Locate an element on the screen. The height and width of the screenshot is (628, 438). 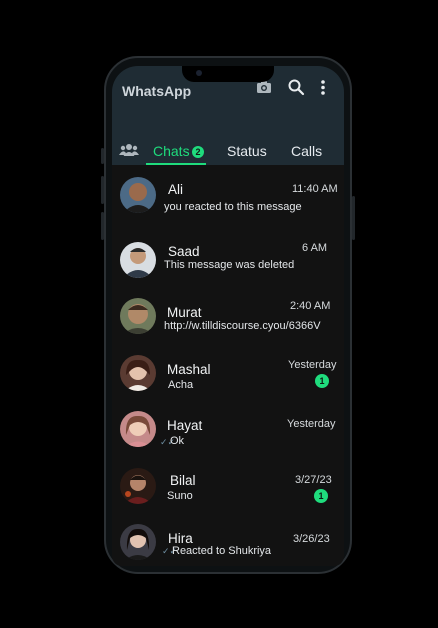
contact-name: Saad is located at coordinates (184, 251).